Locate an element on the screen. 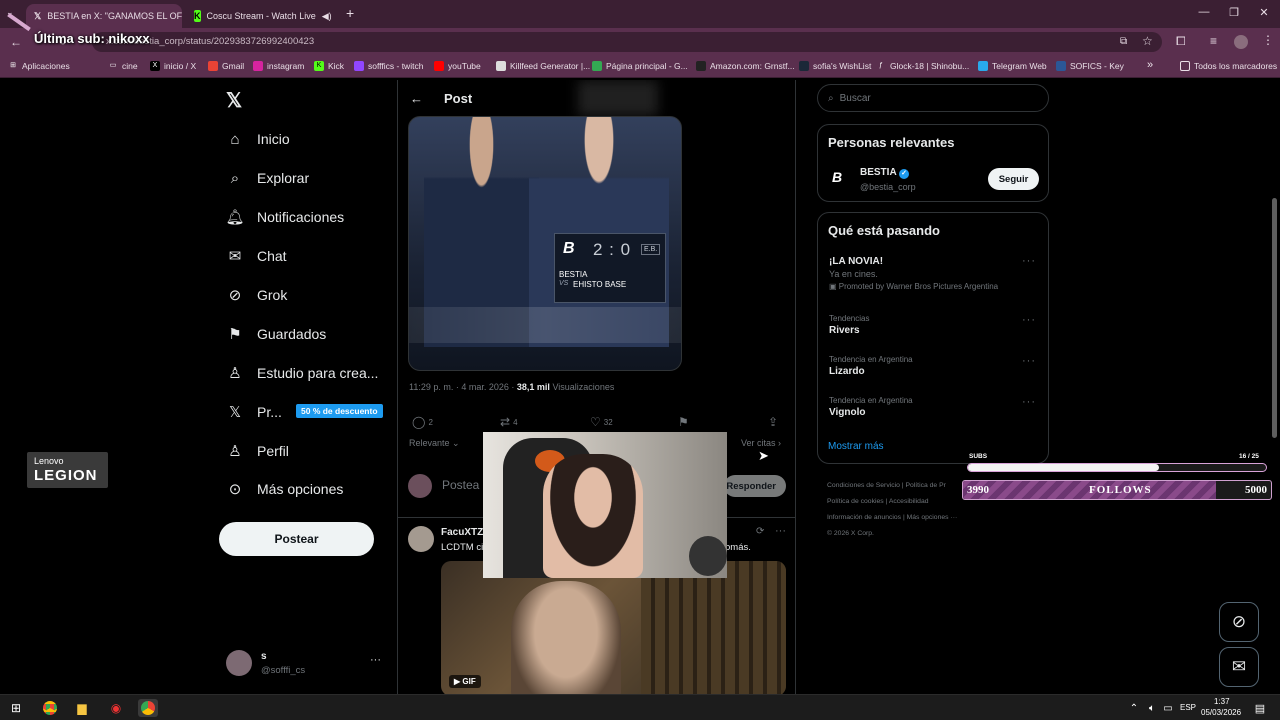  close-icon: ✕ is located at coordinates (334, 16).